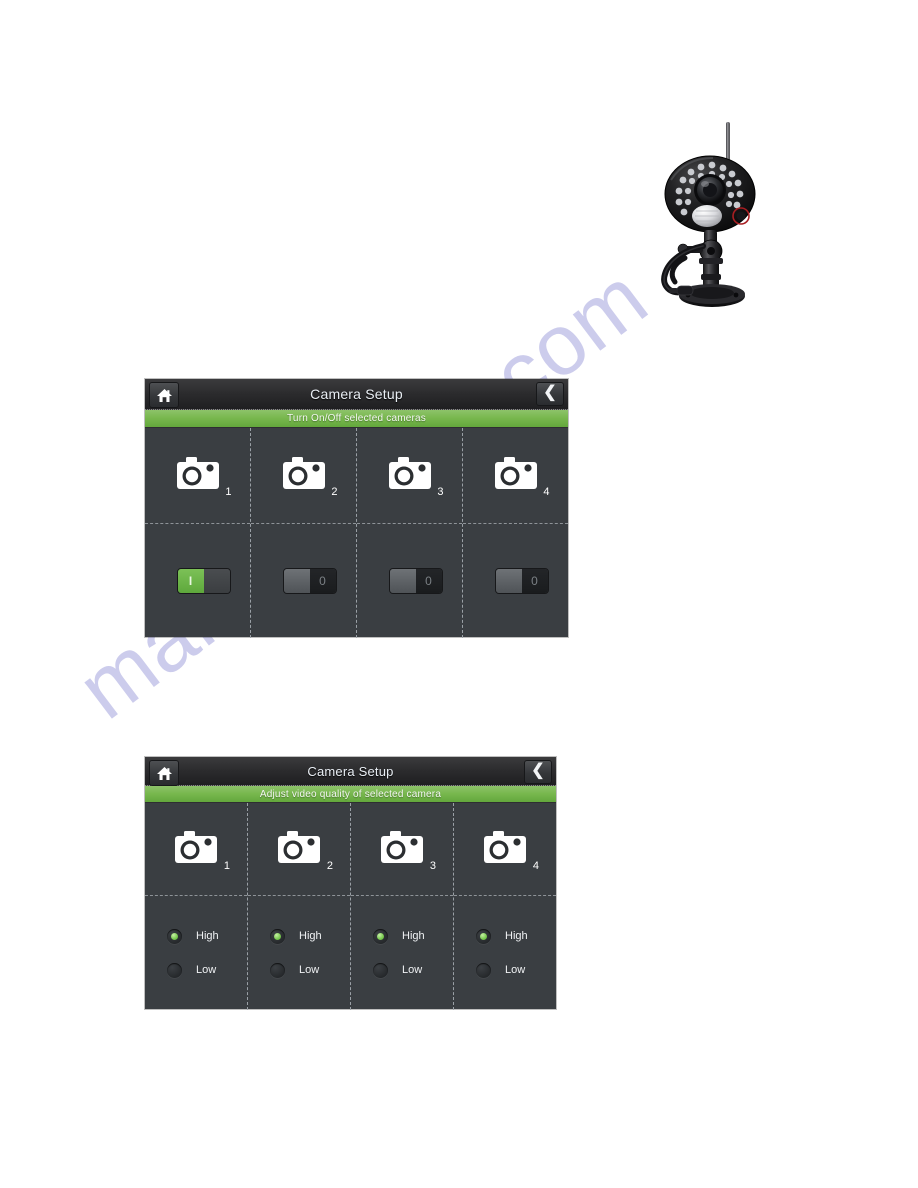  Describe the element at coordinates (216, 581) in the screenshot. I see `toggle-off-segment` at that location.